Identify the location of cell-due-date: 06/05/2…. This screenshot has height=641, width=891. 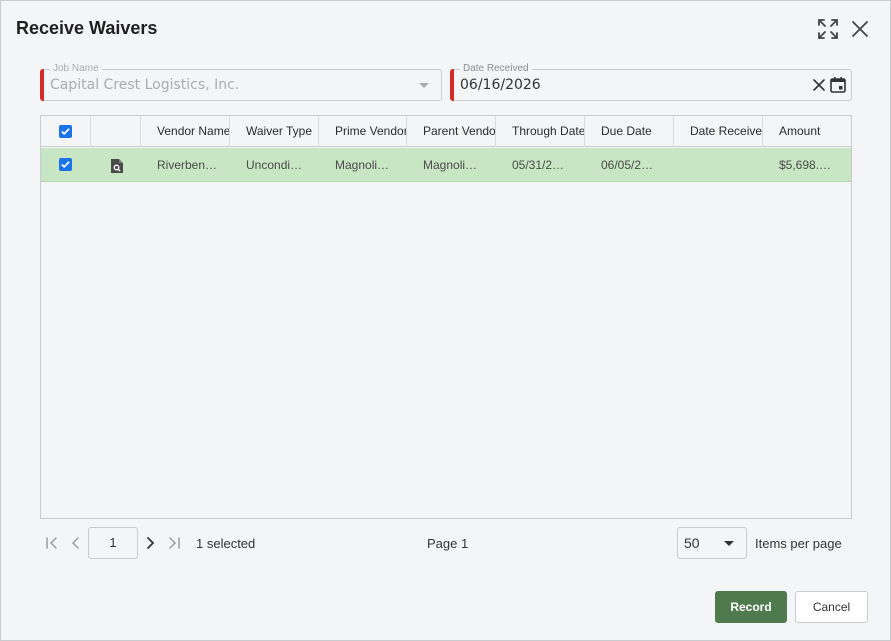
(627, 165).